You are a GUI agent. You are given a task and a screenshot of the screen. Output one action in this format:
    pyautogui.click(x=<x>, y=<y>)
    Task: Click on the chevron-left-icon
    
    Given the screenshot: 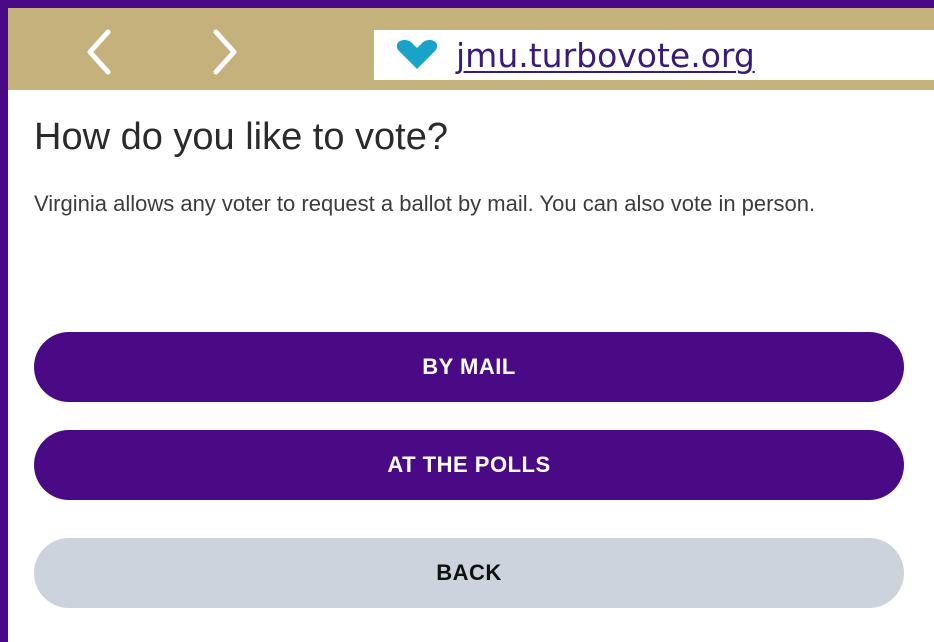 What is the action you would take?
    pyautogui.click(x=99, y=52)
    